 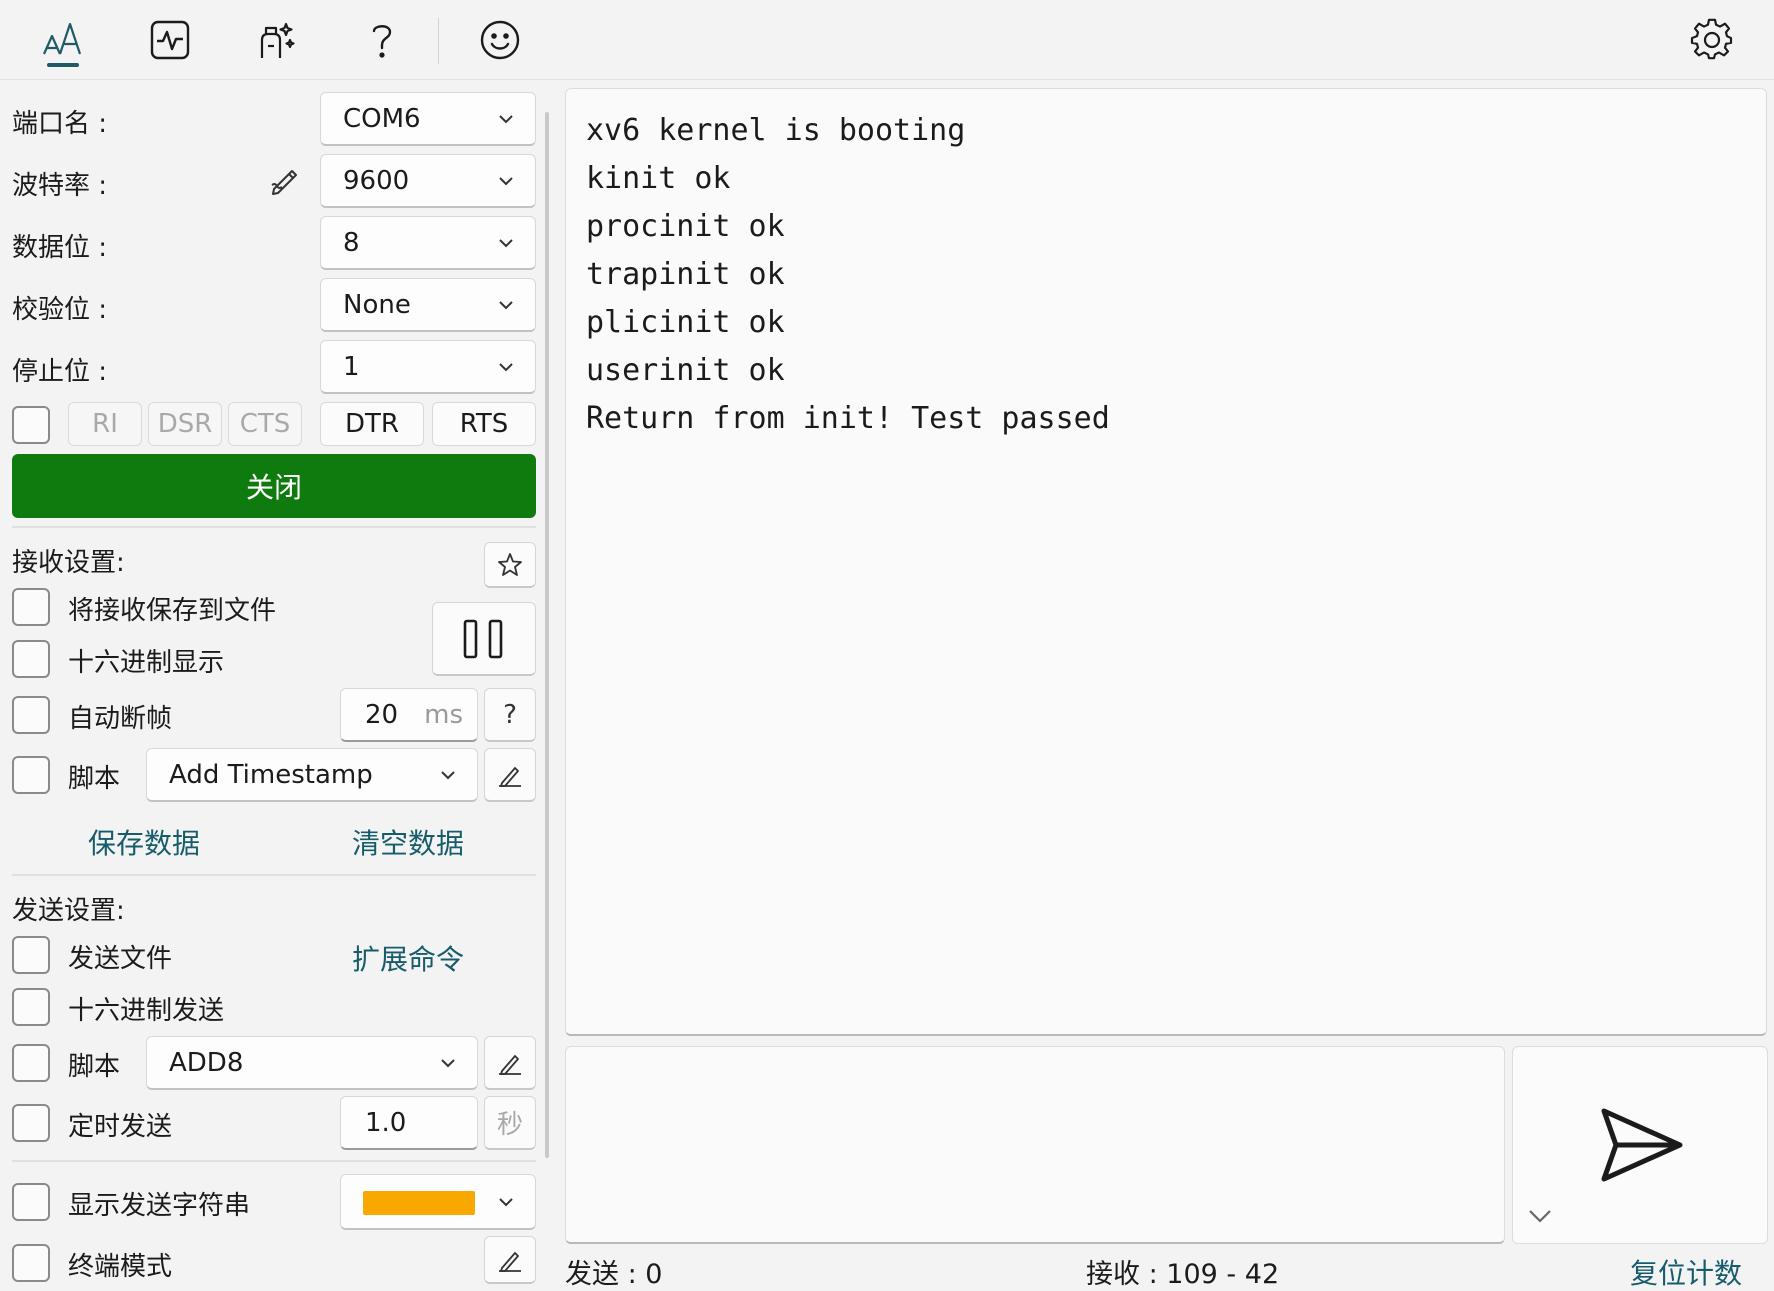 What do you see at coordinates (159, 1206) in the screenshot?
I see `show-send-string-label: 显示发送字符串` at bounding box center [159, 1206].